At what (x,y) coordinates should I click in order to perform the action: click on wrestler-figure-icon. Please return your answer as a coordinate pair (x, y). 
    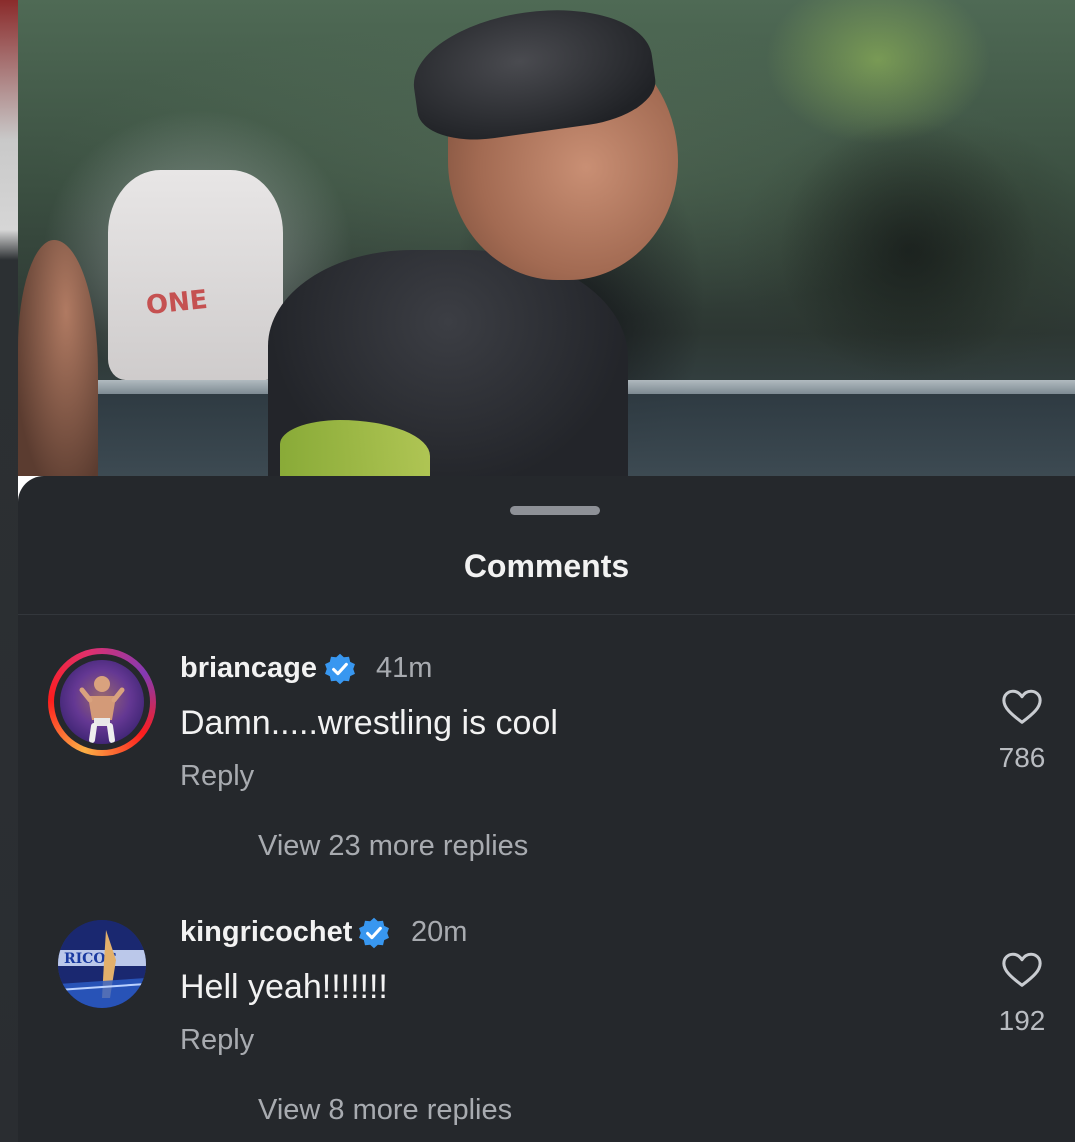
    Looking at the image, I should click on (102, 702).